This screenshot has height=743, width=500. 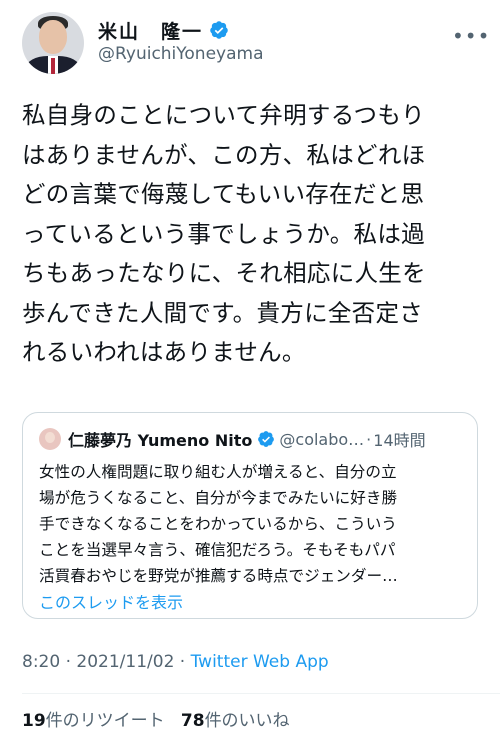 I want to click on author-name-row: 米山 隆一, so click(x=163, y=30).